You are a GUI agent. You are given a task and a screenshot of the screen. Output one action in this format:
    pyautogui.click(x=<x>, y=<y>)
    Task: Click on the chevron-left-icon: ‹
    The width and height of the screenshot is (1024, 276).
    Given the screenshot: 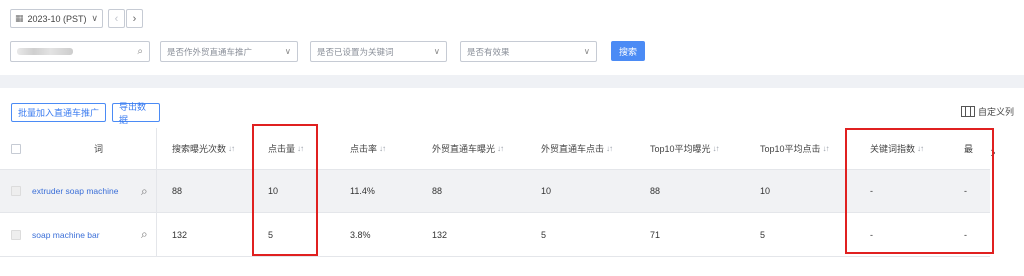 What is the action you would take?
    pyautogui.click(x=116, y=18)
    